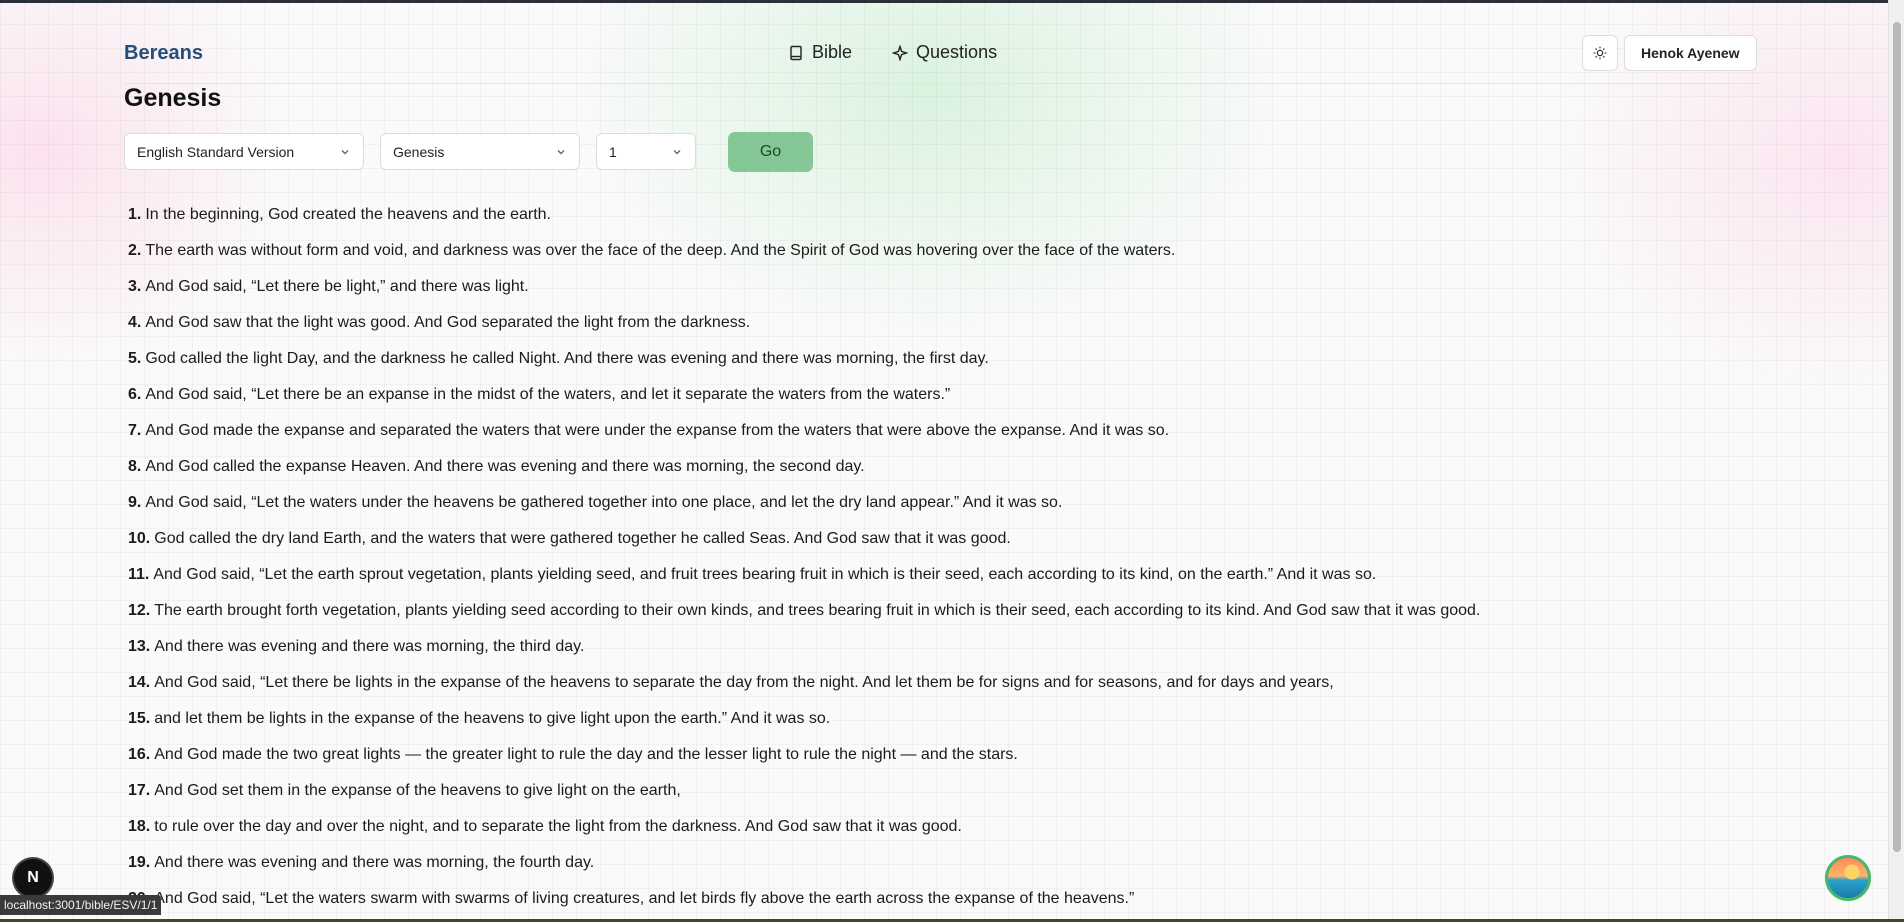 Image resolution: width=1904 pixels, height=922 pixels. I want to click on nav-questions-label: Questions, so click(957, 52).